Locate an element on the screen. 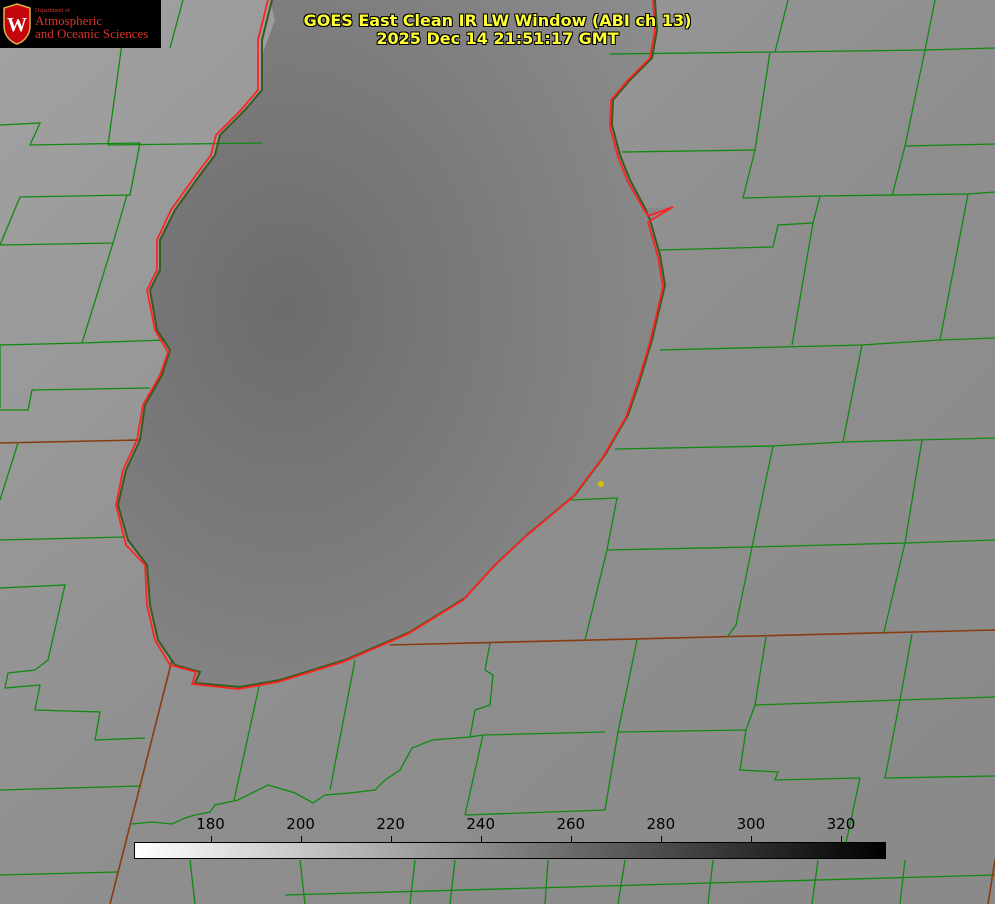  colorbar-tick-label: 320 is located at coordinates (841, 824).